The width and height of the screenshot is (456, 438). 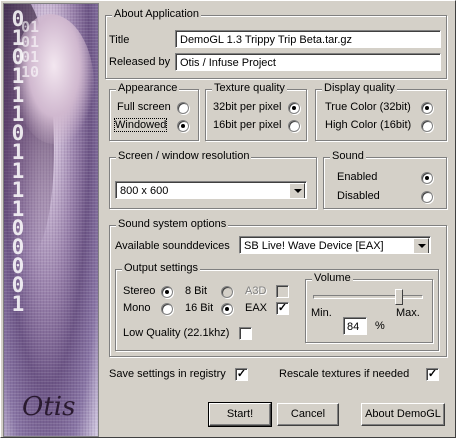 I want to click on save-settings-registry-checkbox: ✓, so click(x=241, y=374).